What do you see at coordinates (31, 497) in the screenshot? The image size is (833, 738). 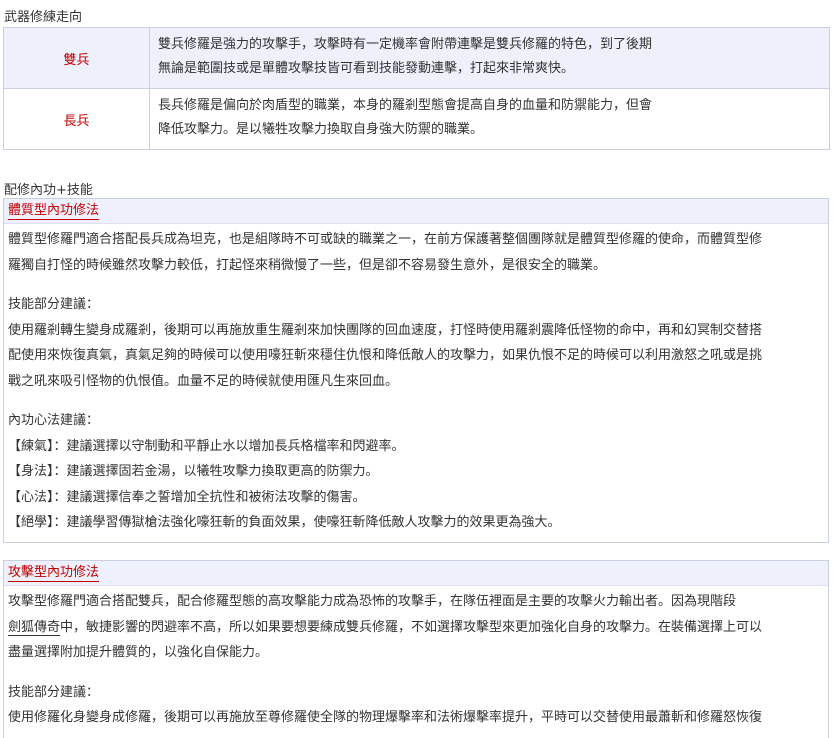 I see `item-tag: 【心法】` at bounding box center [31, 497].